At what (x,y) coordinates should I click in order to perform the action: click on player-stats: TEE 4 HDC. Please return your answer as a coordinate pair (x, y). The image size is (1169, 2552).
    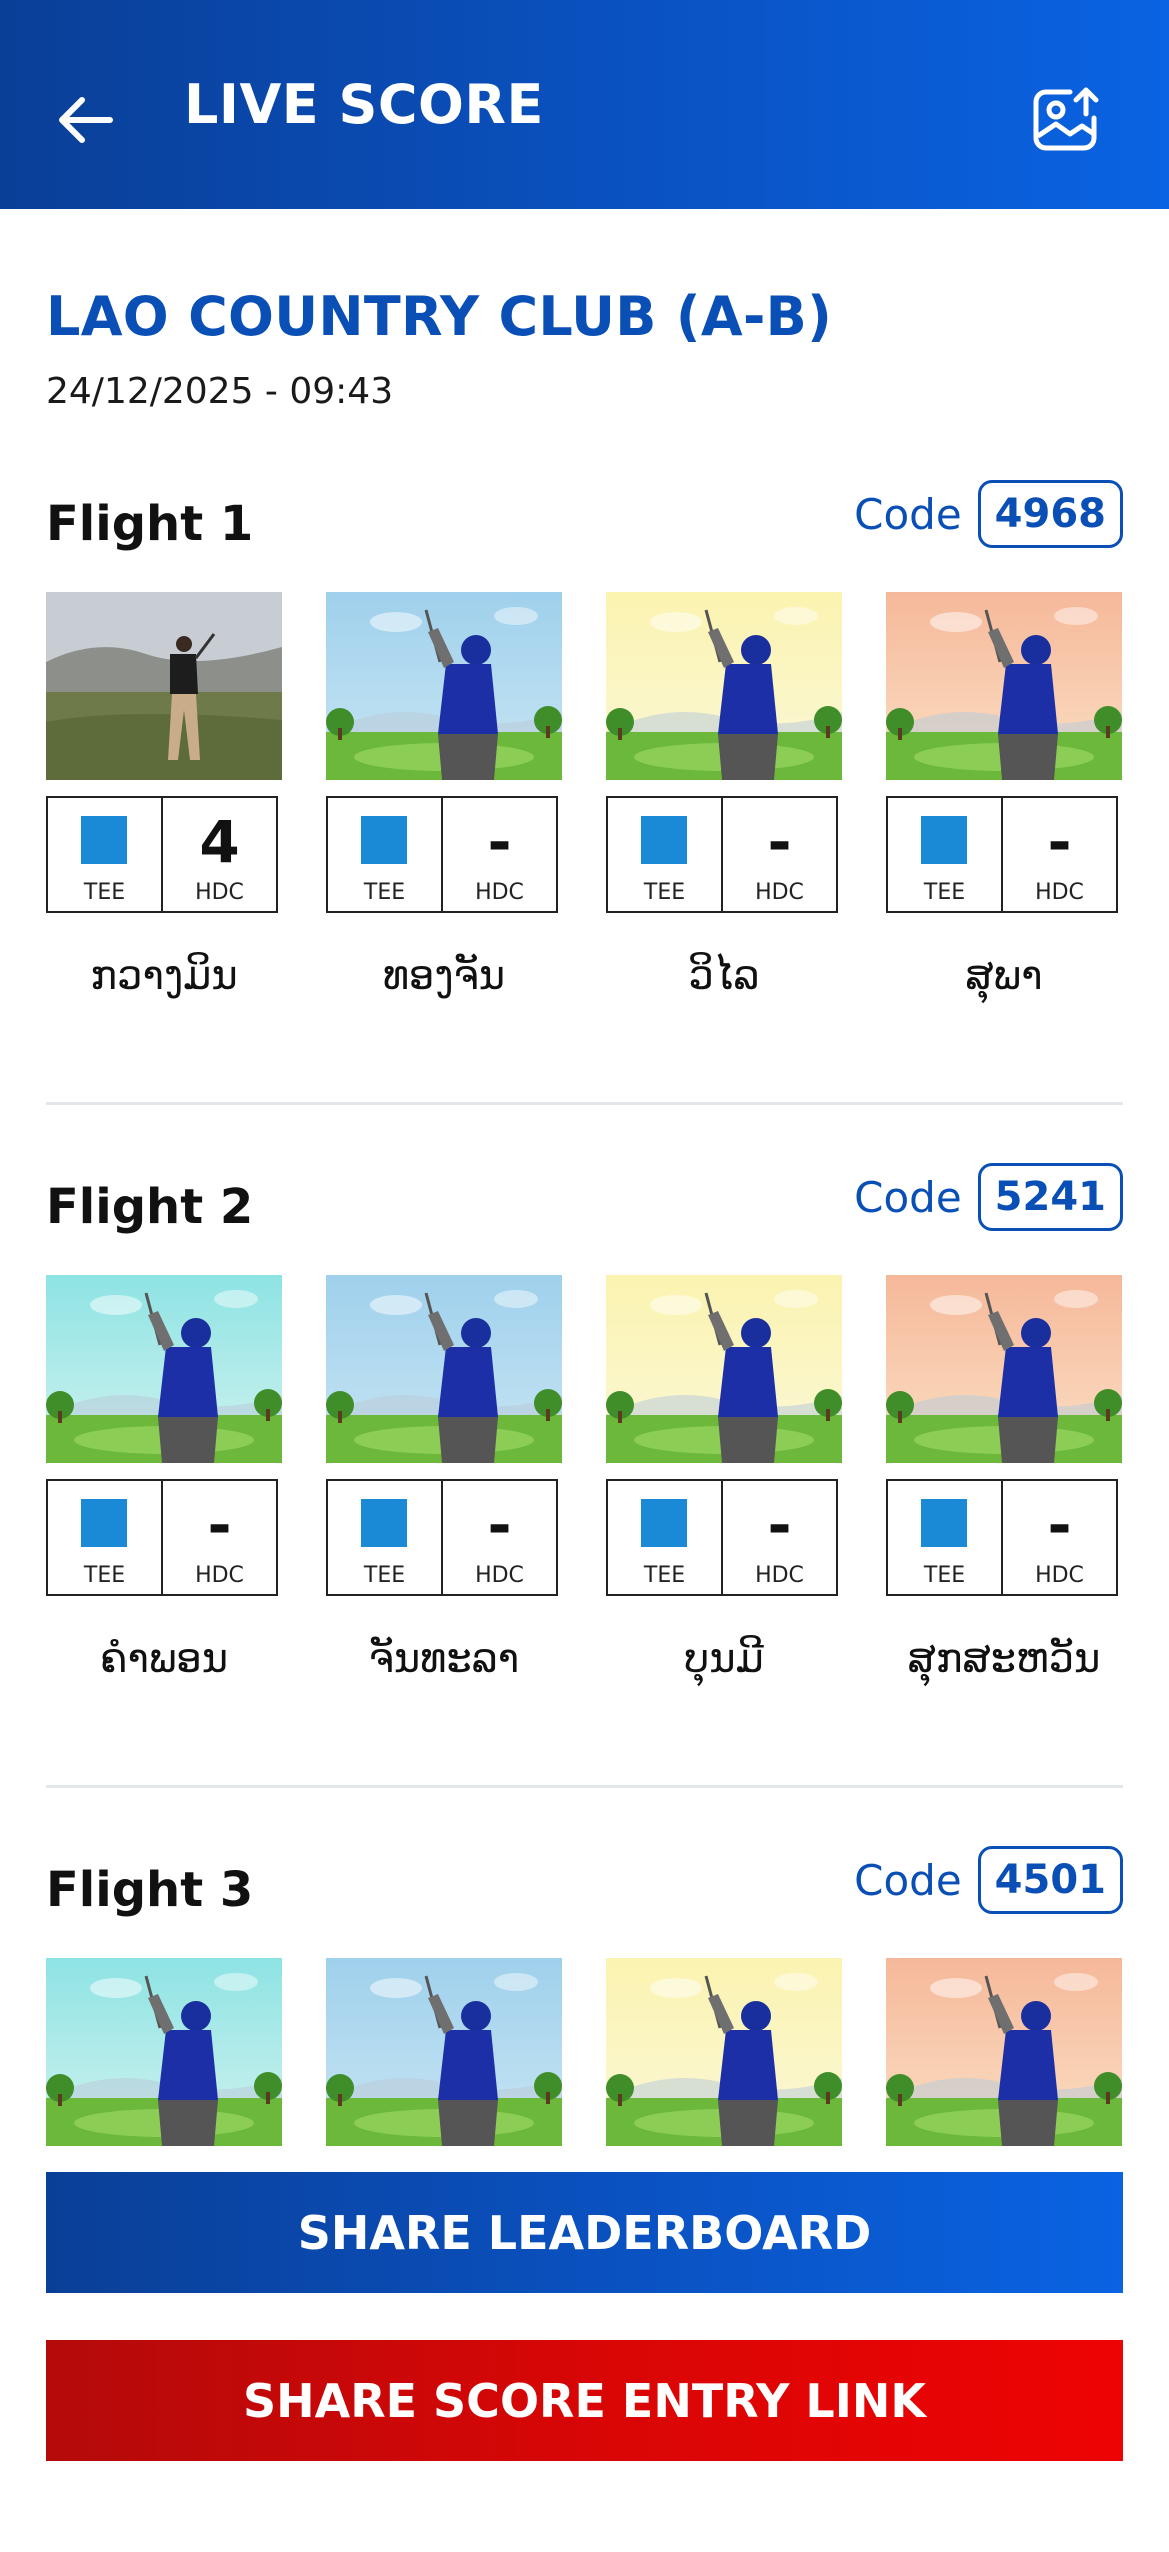
    Looking at the image, I should click on (162, 854).